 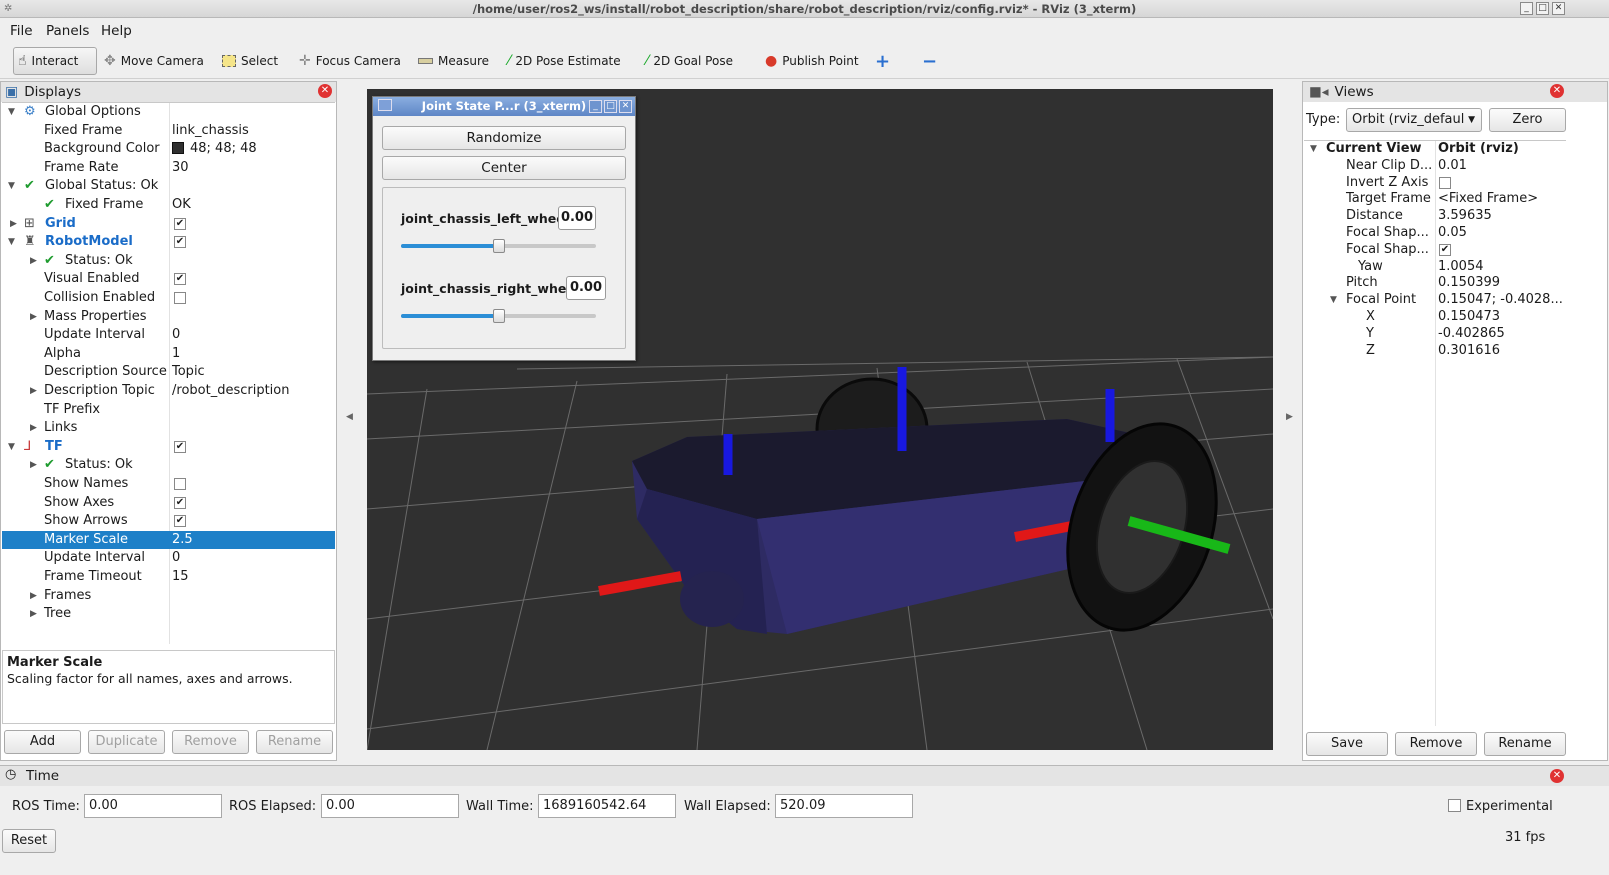 I want to click on tree-row-tf: ▼ ⅃ TF ✔, so click(x=168, y=447).